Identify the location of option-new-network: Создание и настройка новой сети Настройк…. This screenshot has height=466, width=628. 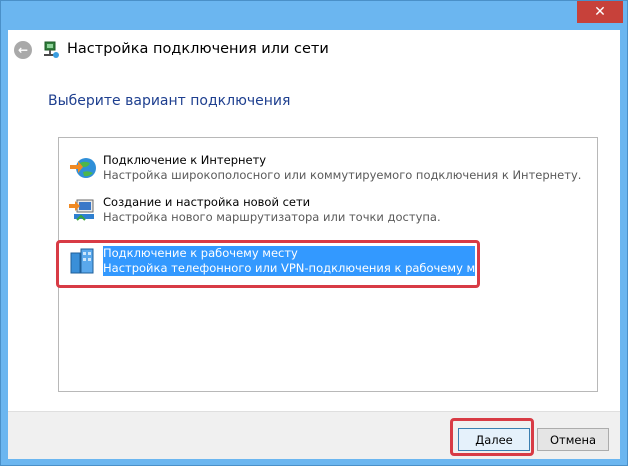
(325, 210).